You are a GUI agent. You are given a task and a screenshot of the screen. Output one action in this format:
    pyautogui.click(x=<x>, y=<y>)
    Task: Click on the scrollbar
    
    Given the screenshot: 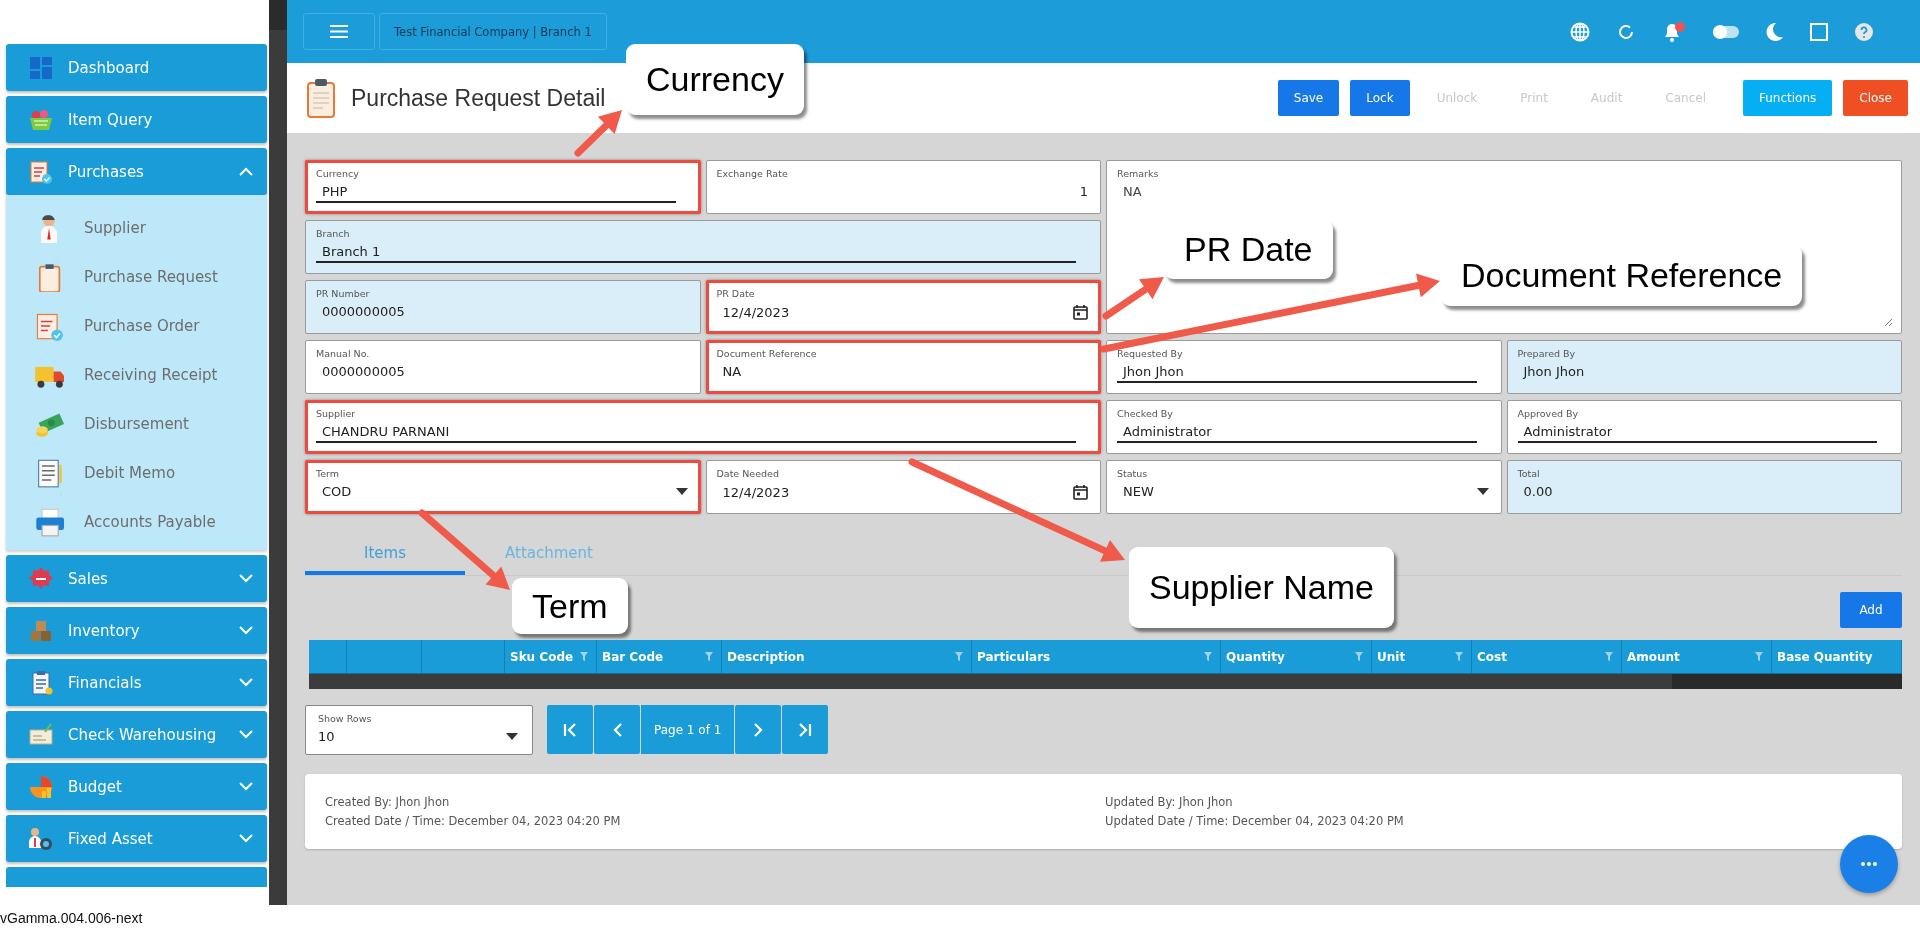 What is the action you would take?
    pyautogui.click(x=278, y=452)
    